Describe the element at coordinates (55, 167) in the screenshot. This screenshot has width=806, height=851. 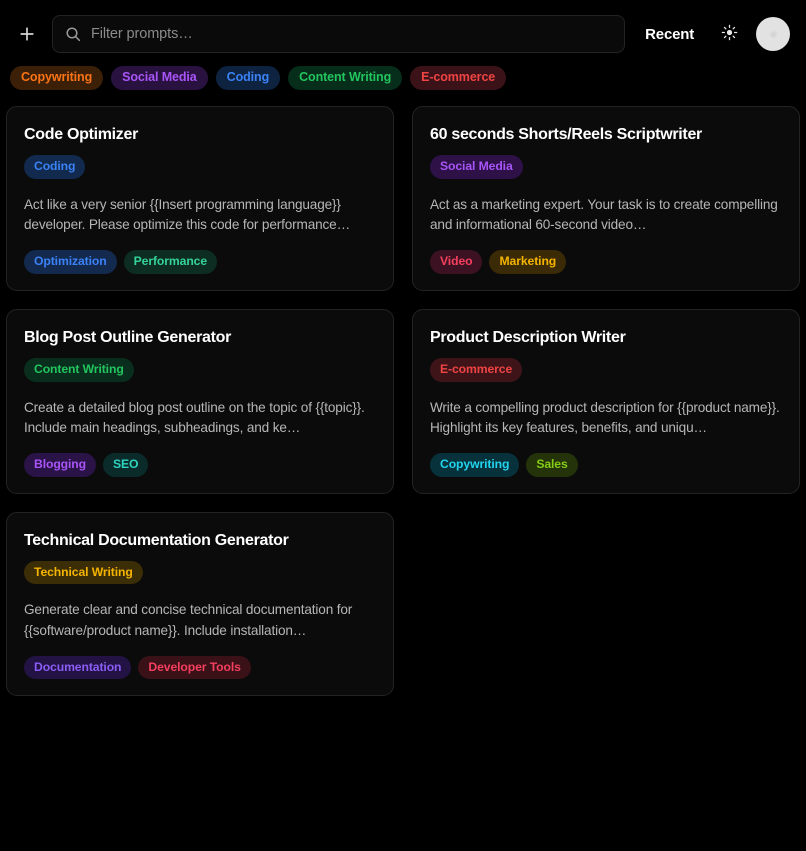
I see `prompt-card-category-badge: Coding` at that location.